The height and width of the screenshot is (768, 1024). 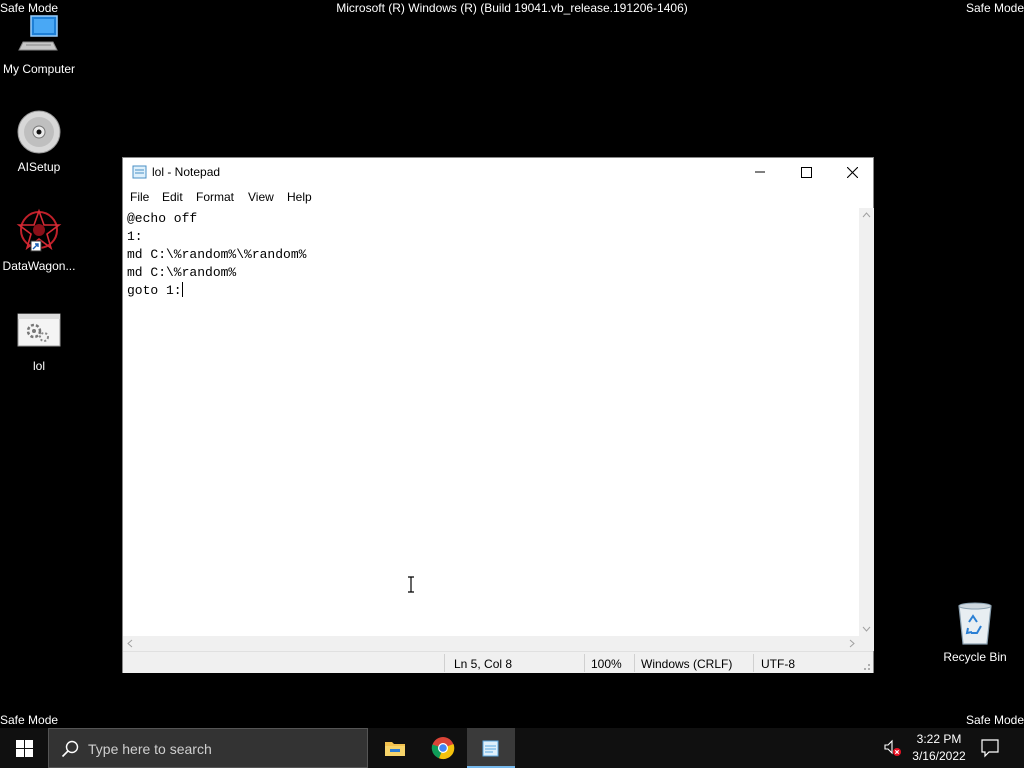 I want to click on menu-format: Format, so click(x=215, y=197).